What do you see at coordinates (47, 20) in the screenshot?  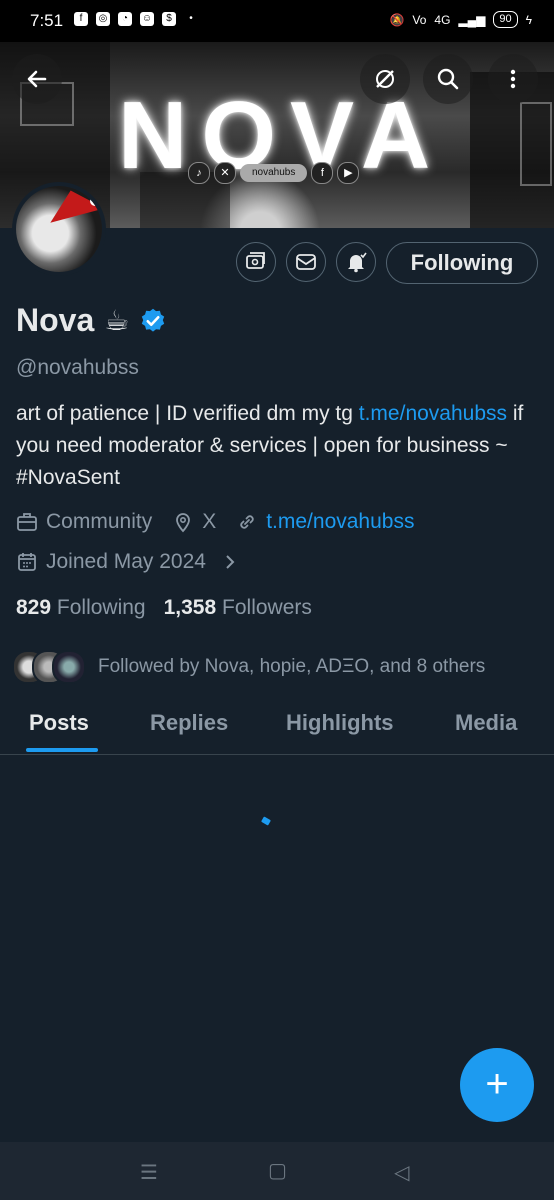 I see `status-time: 7:51` at bounding box center [47, 20].